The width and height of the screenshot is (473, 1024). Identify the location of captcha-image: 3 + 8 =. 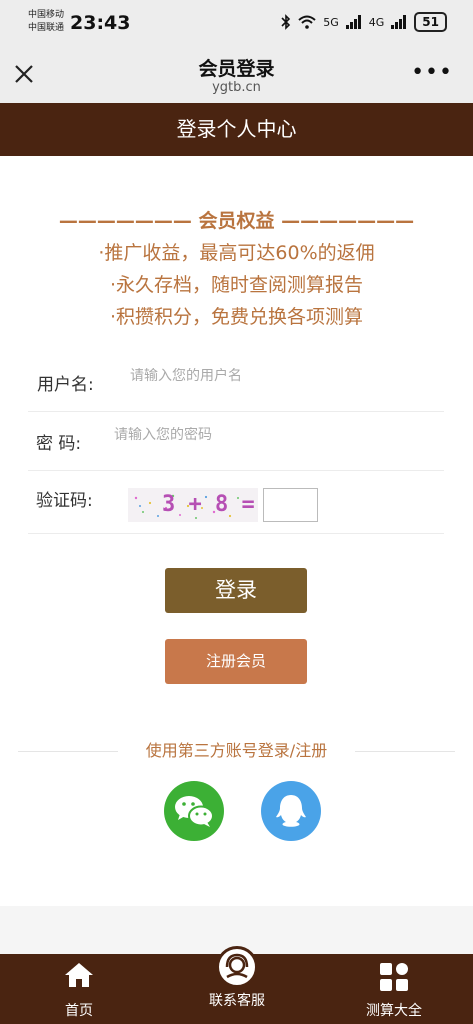
(193, 505).